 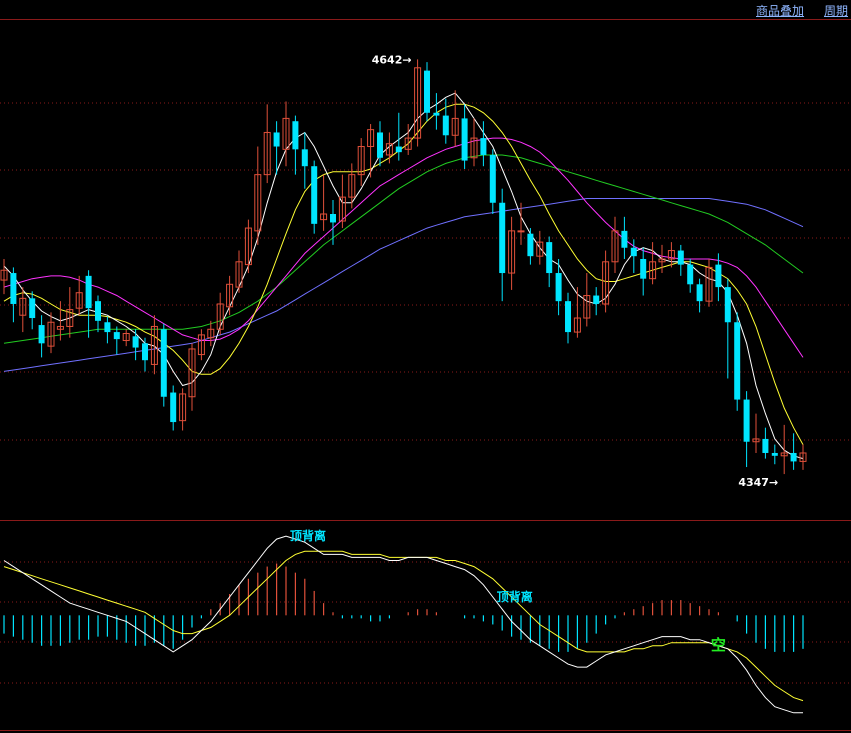 What do you see at coordinates (718, 645) in the screenshot?
I see `sell-signal-label: 空` at bounding box center [718, 645].